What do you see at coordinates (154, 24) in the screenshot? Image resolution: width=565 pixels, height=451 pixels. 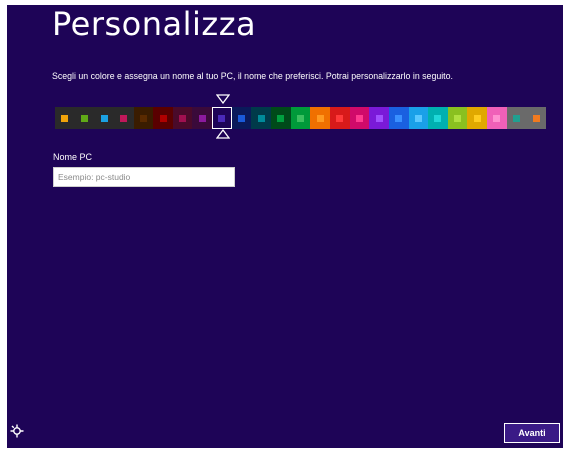 I see `page-title: Personalizza` at bounding box center [154, 24].